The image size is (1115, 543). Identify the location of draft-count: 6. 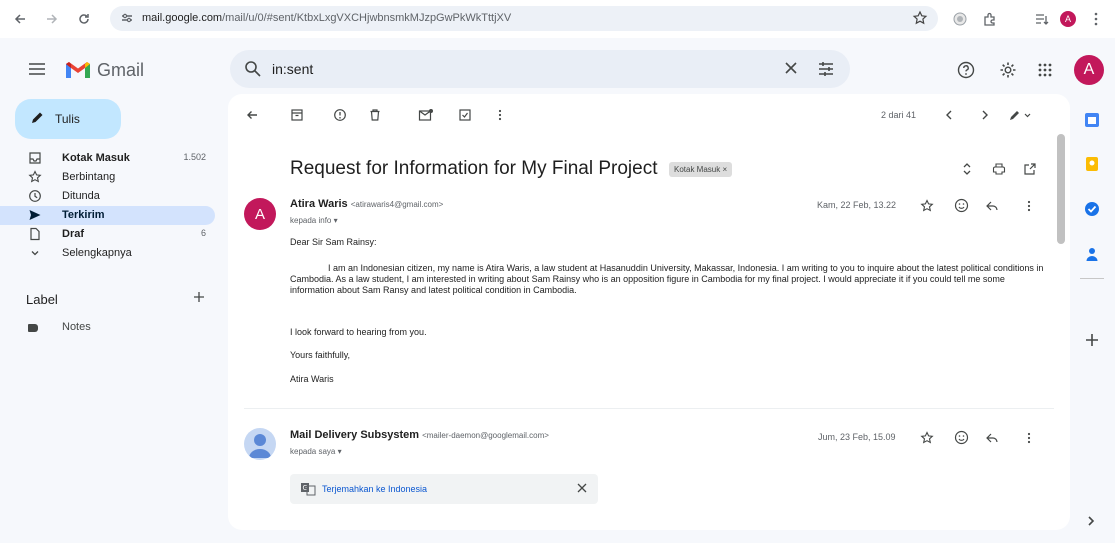
(203, 233).